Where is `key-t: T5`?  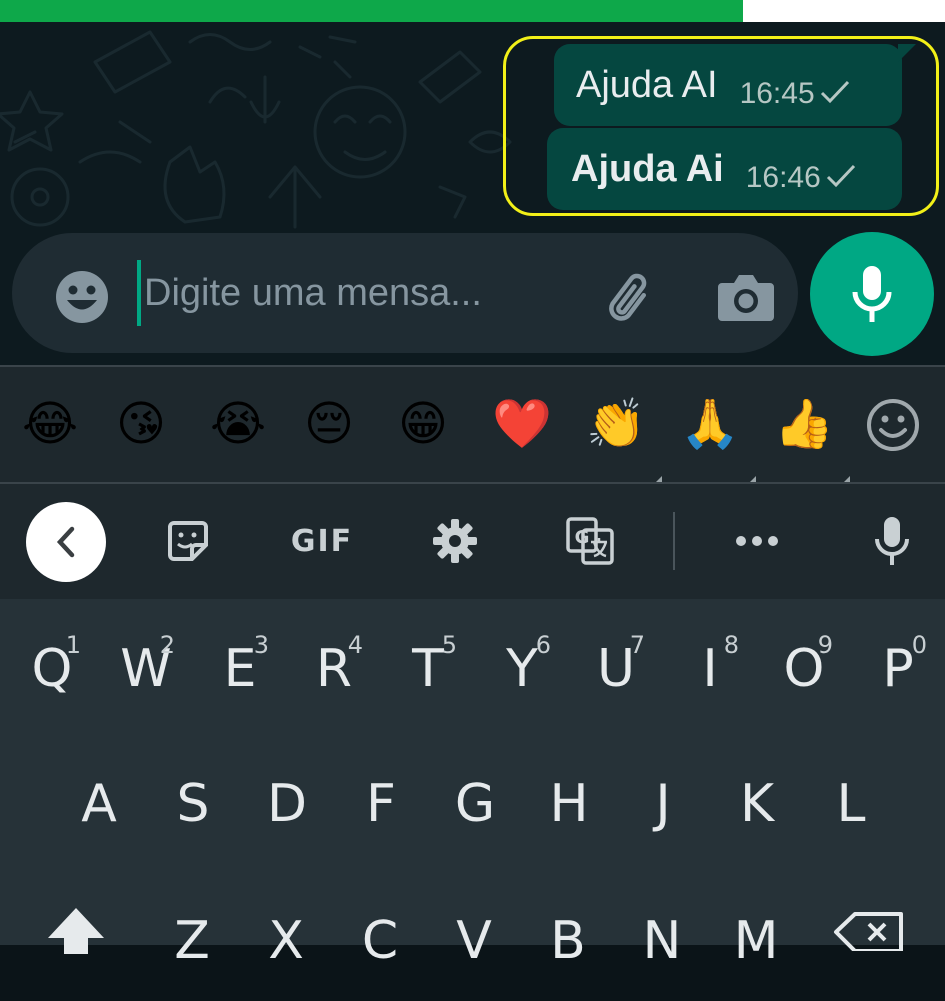
key-t: T5 is located at coordinates (428, 669).